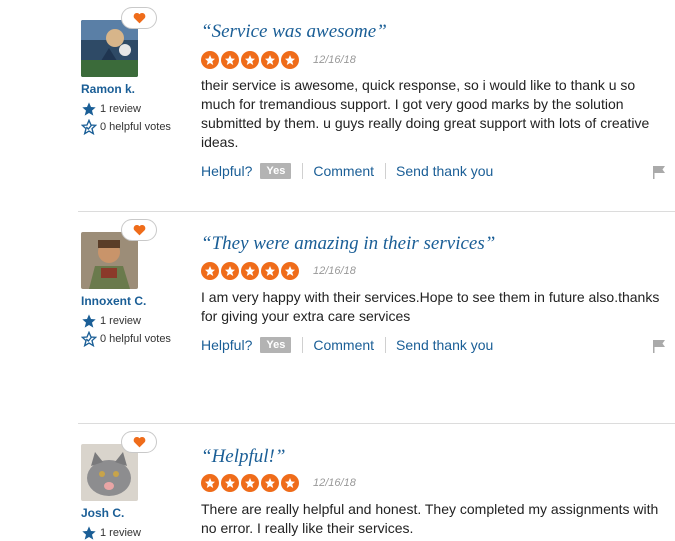  What do you see at coordinates (348, 244) in the screenshot?
I see `review-title: “They were amazing in their services”` at bounding box center [348, 244].